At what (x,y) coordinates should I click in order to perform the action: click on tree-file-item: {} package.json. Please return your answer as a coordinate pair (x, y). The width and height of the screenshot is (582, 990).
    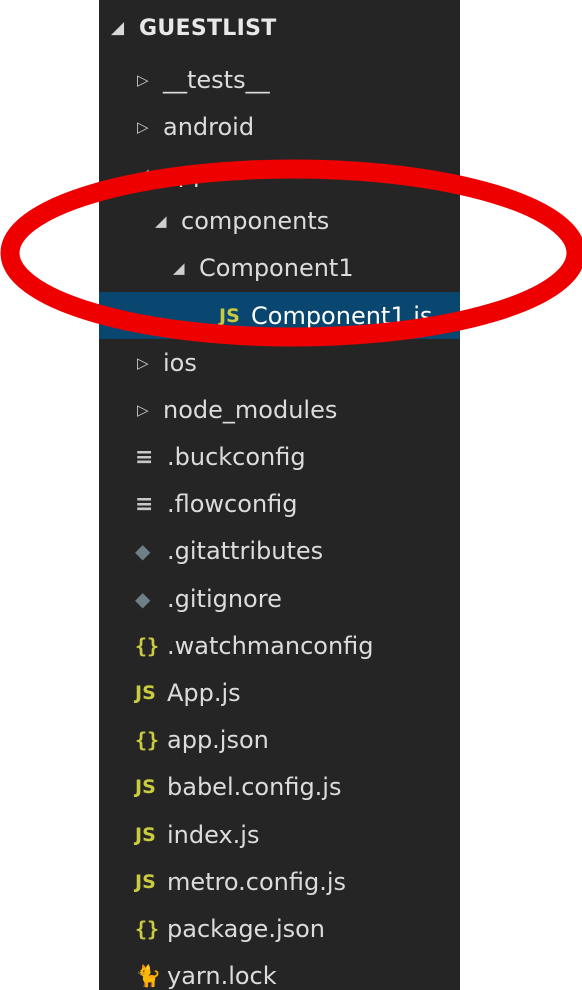
    Looking at the image, I should click on (279, 928).